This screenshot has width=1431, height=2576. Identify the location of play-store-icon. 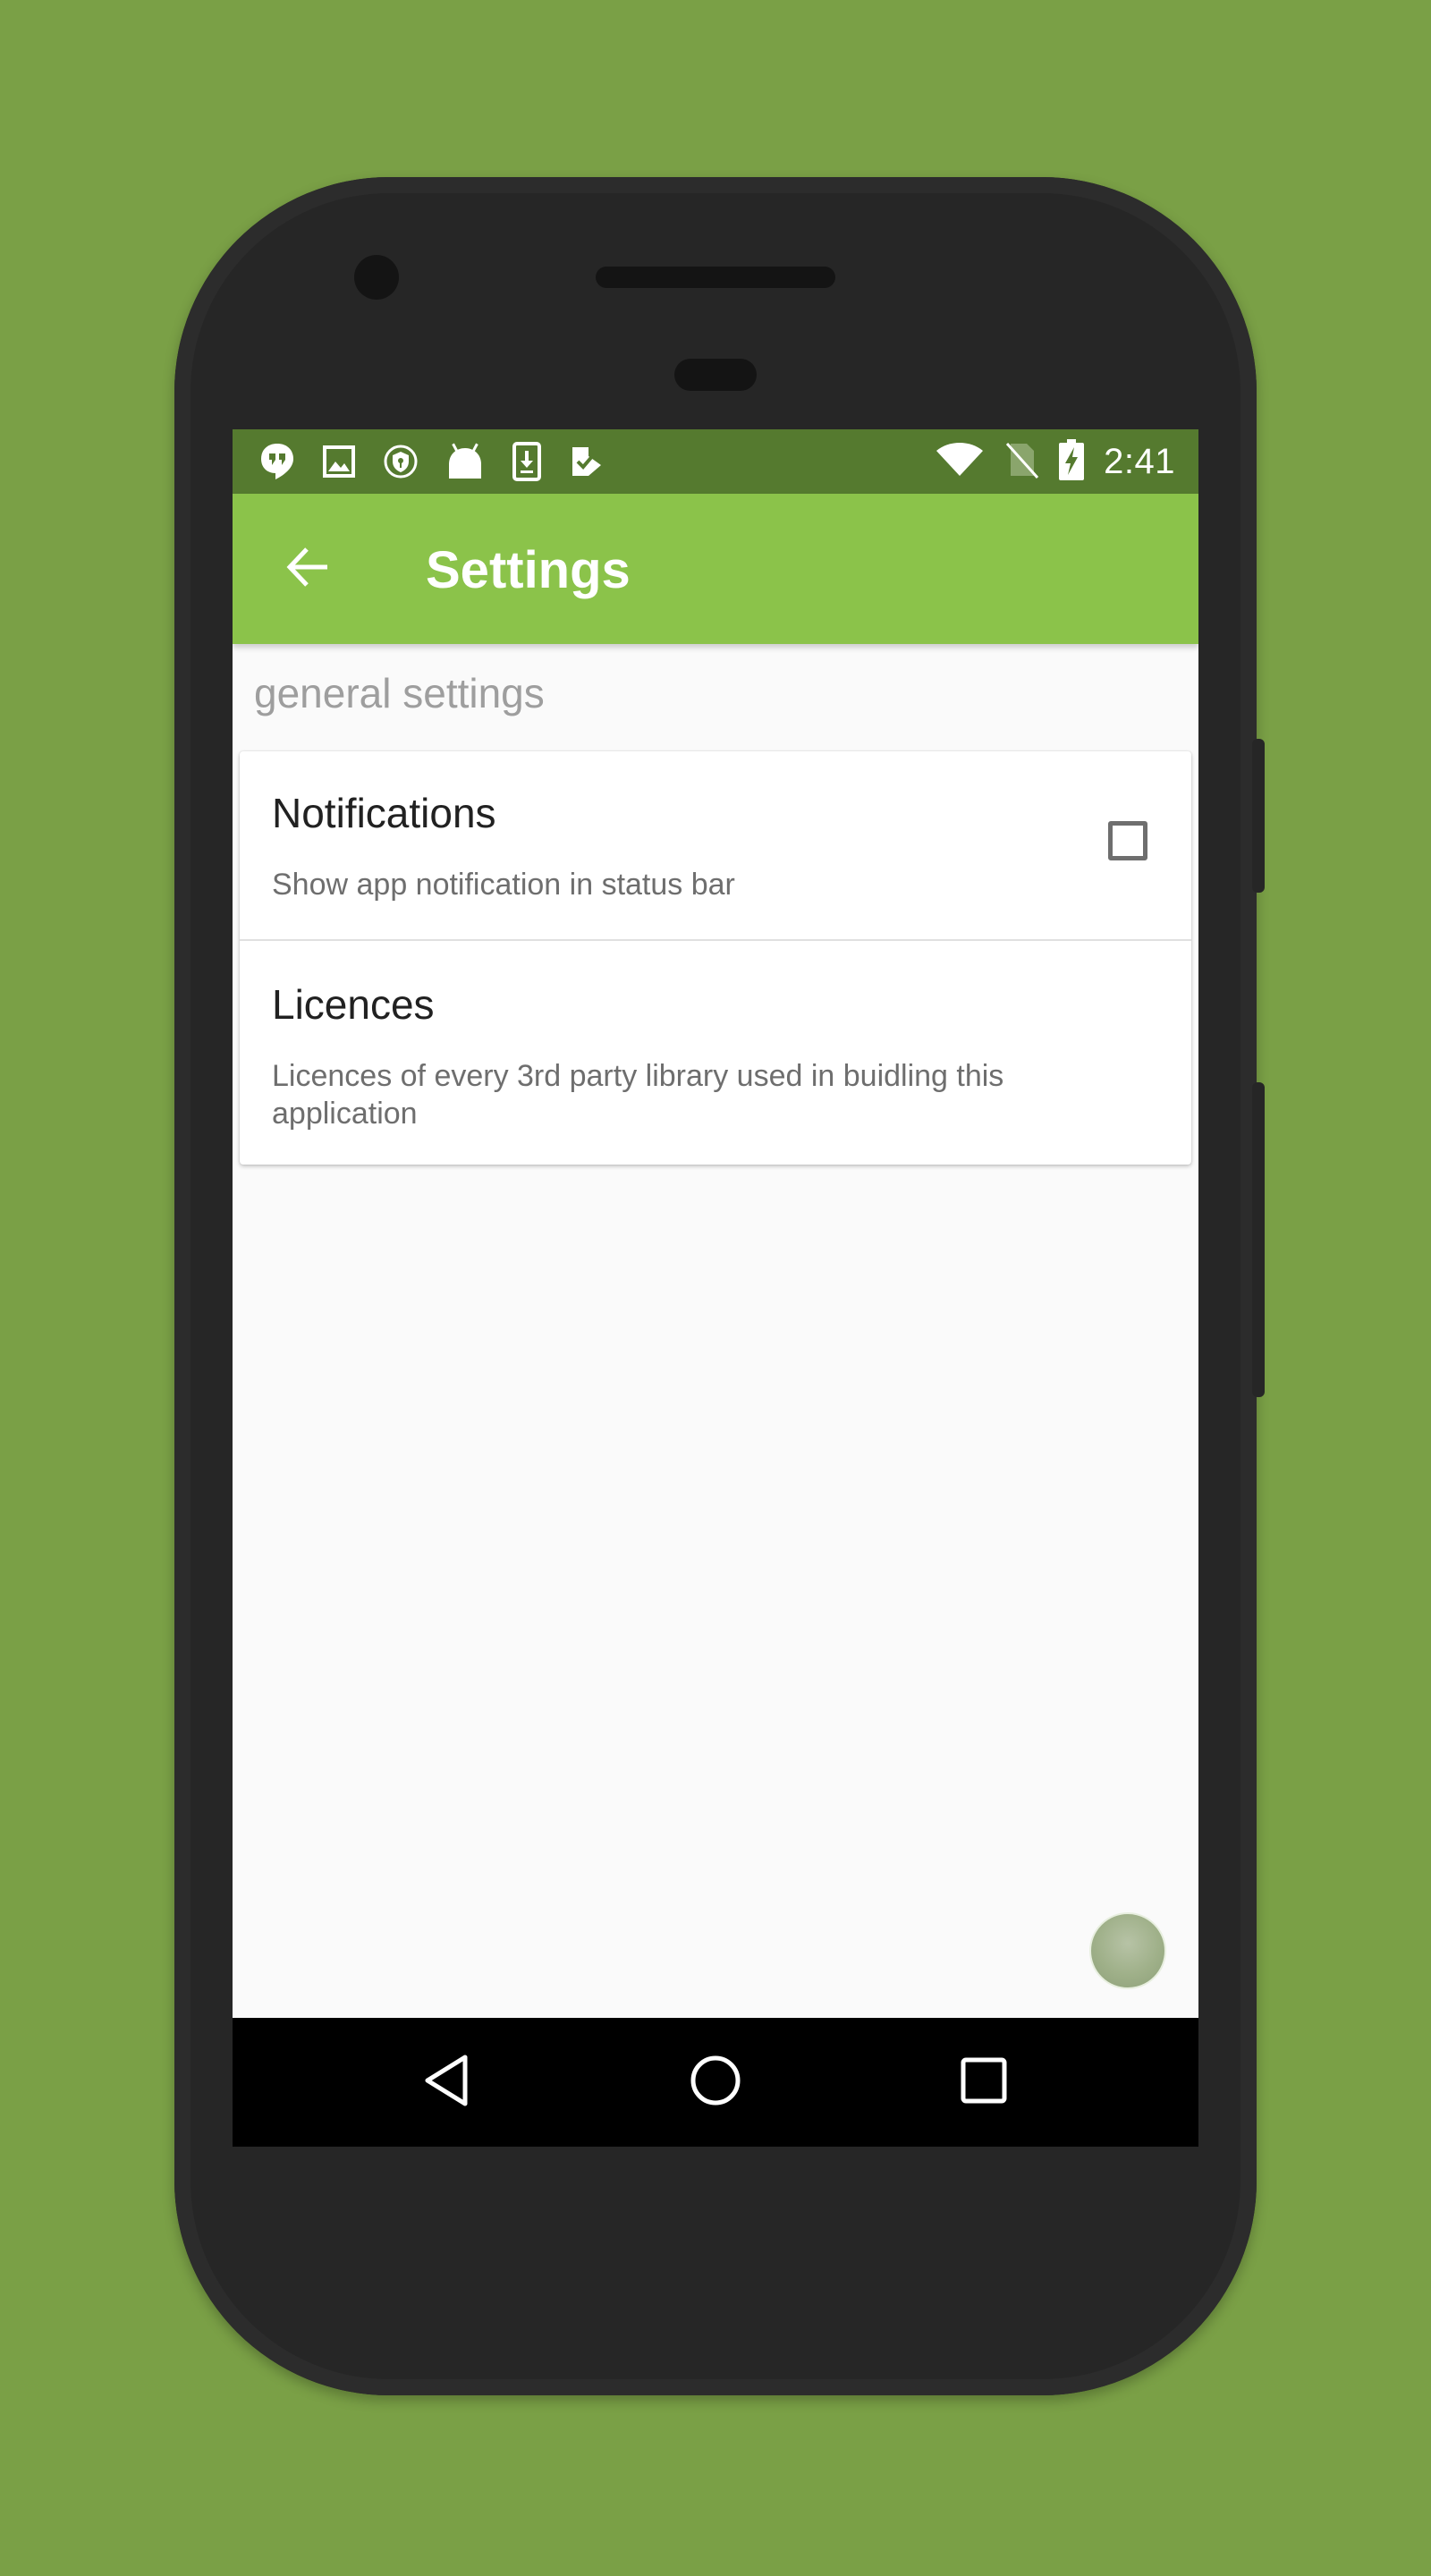
(587, 461).